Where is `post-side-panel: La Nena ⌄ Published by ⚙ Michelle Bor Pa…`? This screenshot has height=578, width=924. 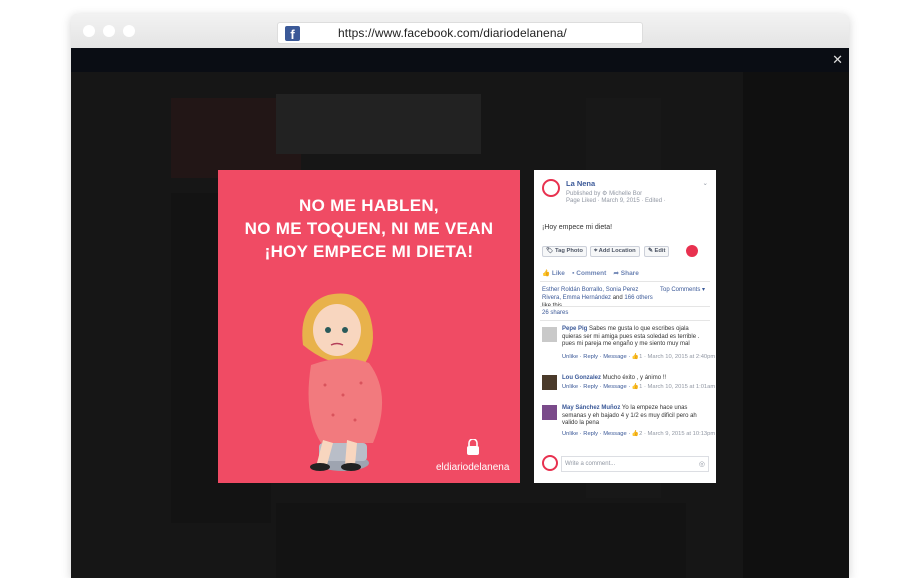
post-side-panel: La Nena ⌄ Published by ⚙ Michelle Bor Pa… is located at coordinates (625, 326).